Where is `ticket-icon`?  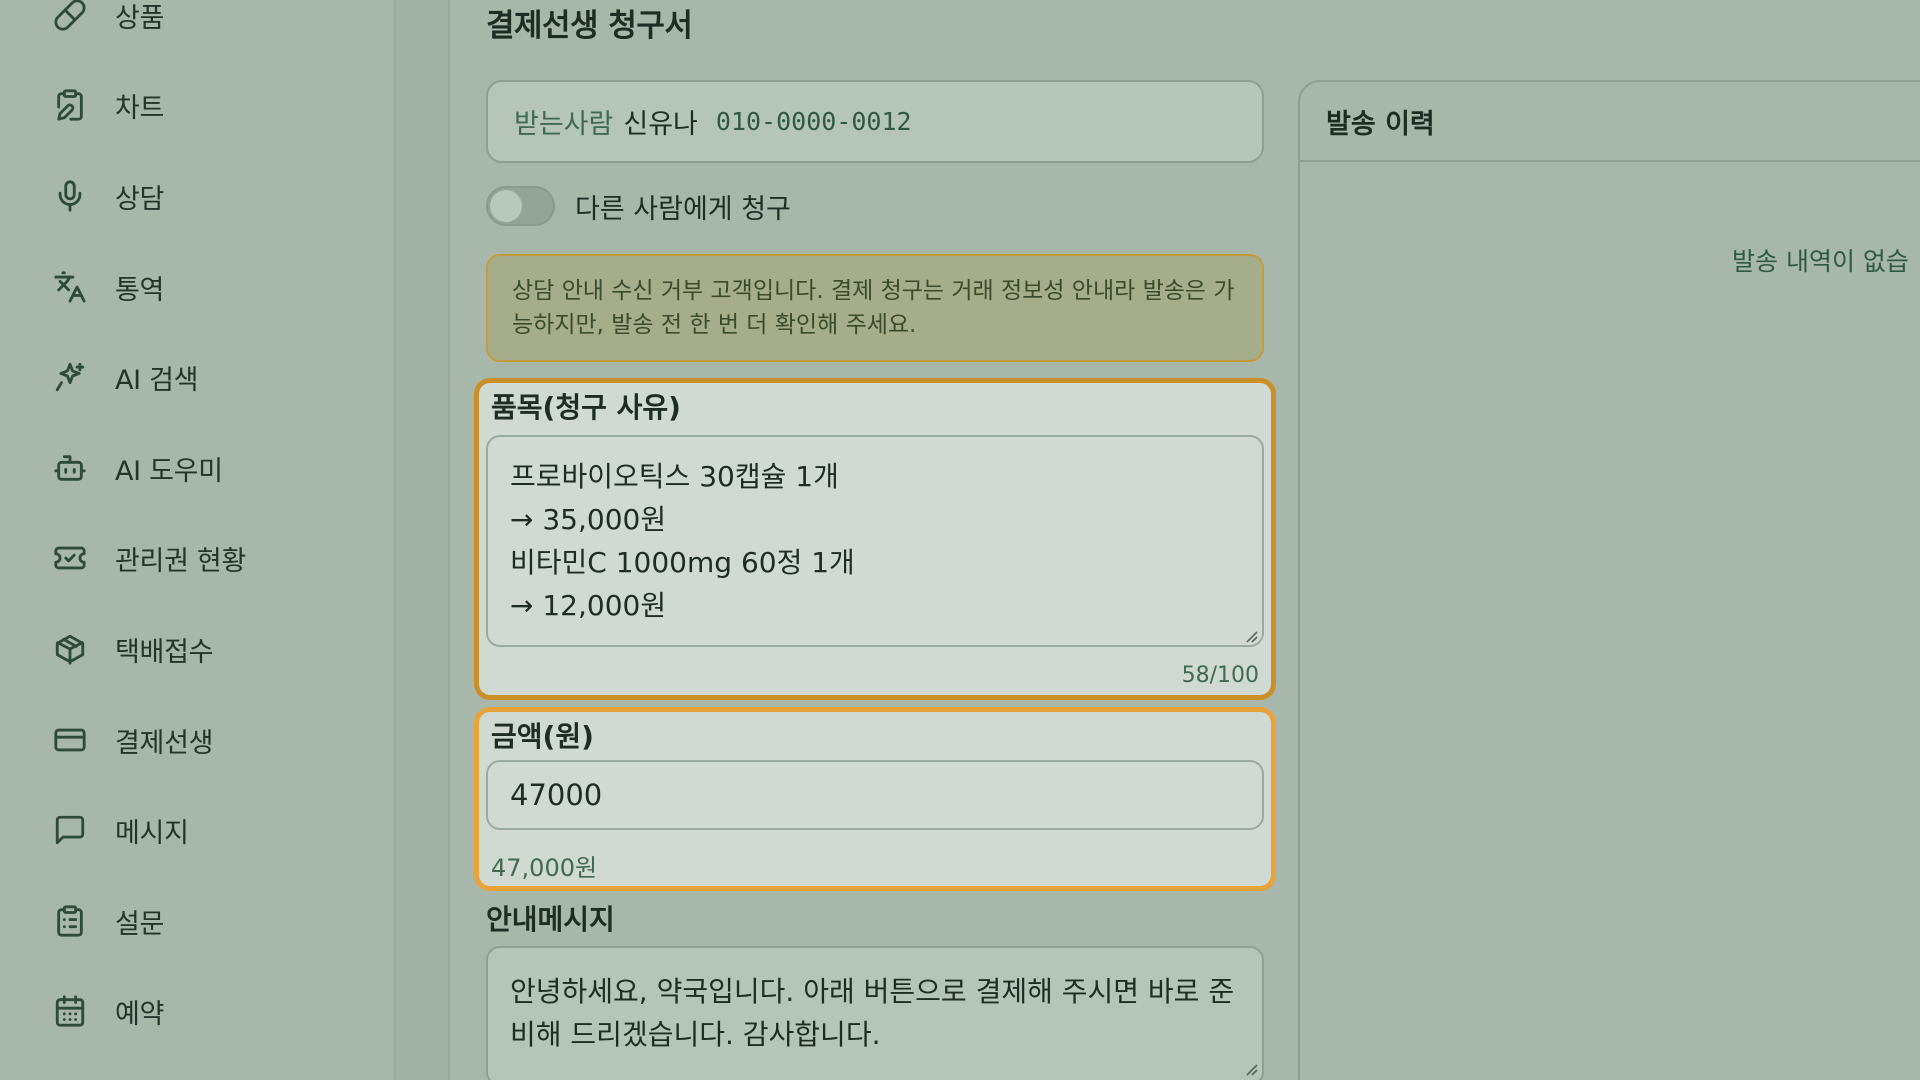
ticket-icon is located at coordinates (70, 558).